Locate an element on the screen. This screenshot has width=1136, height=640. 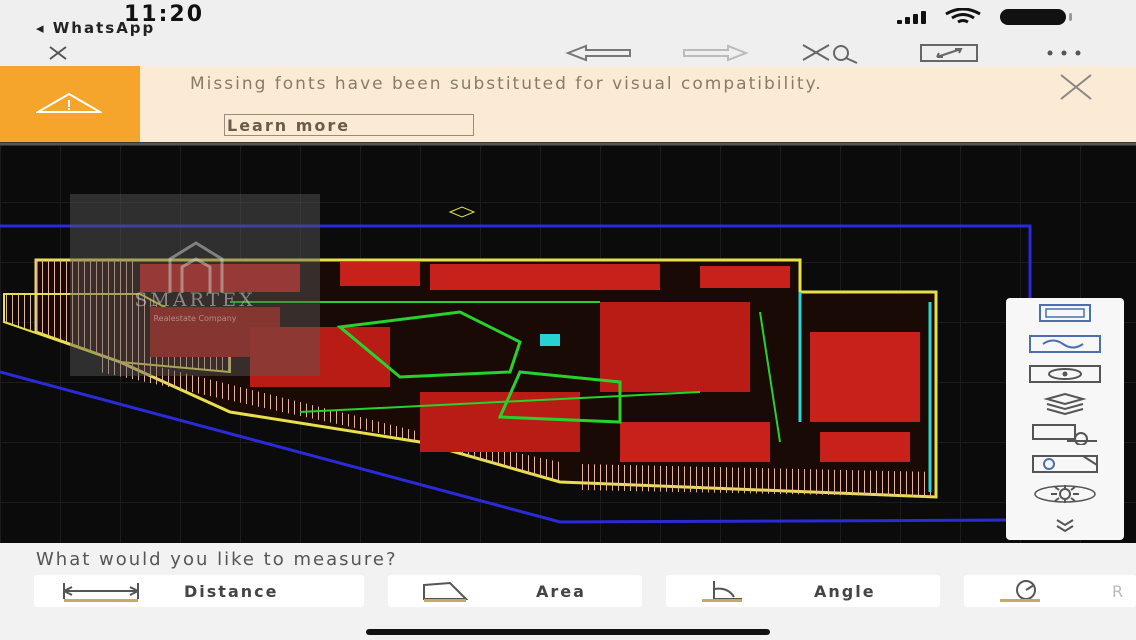
measure-angle-label: Angle is located at coordinates (845, 591).